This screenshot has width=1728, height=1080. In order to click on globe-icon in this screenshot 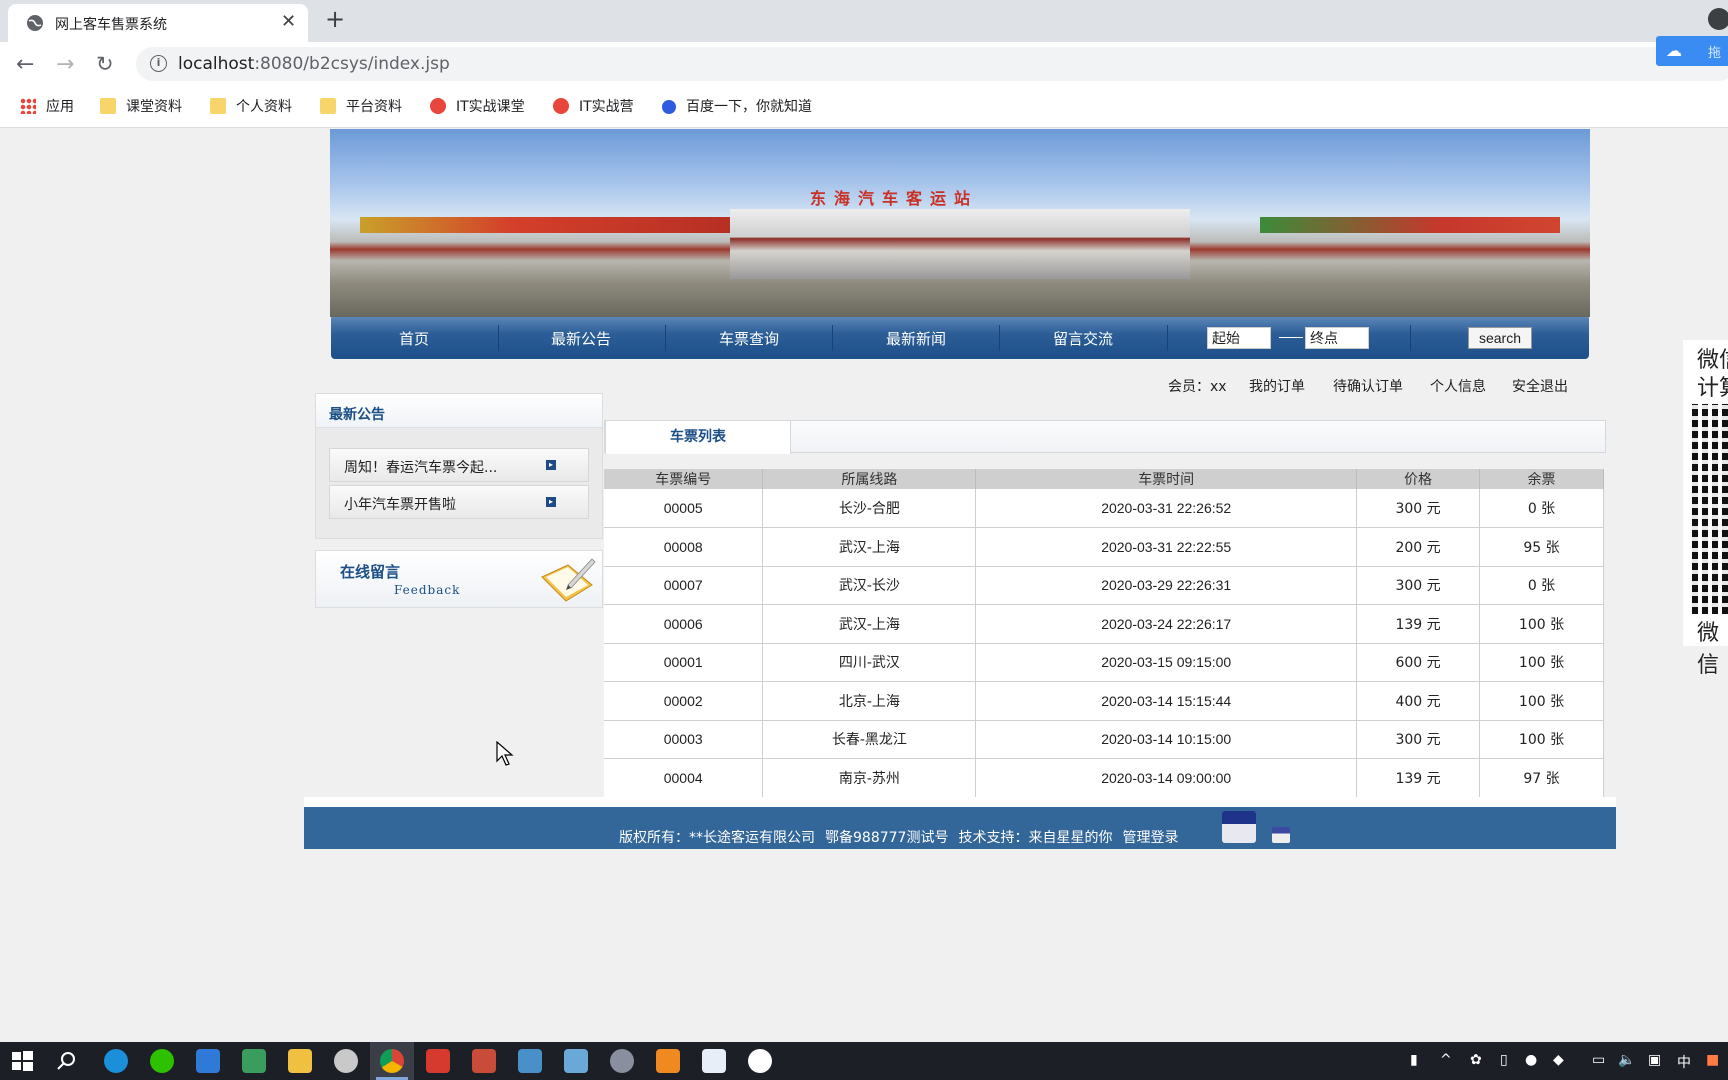, I will do `click(35, 23)`.